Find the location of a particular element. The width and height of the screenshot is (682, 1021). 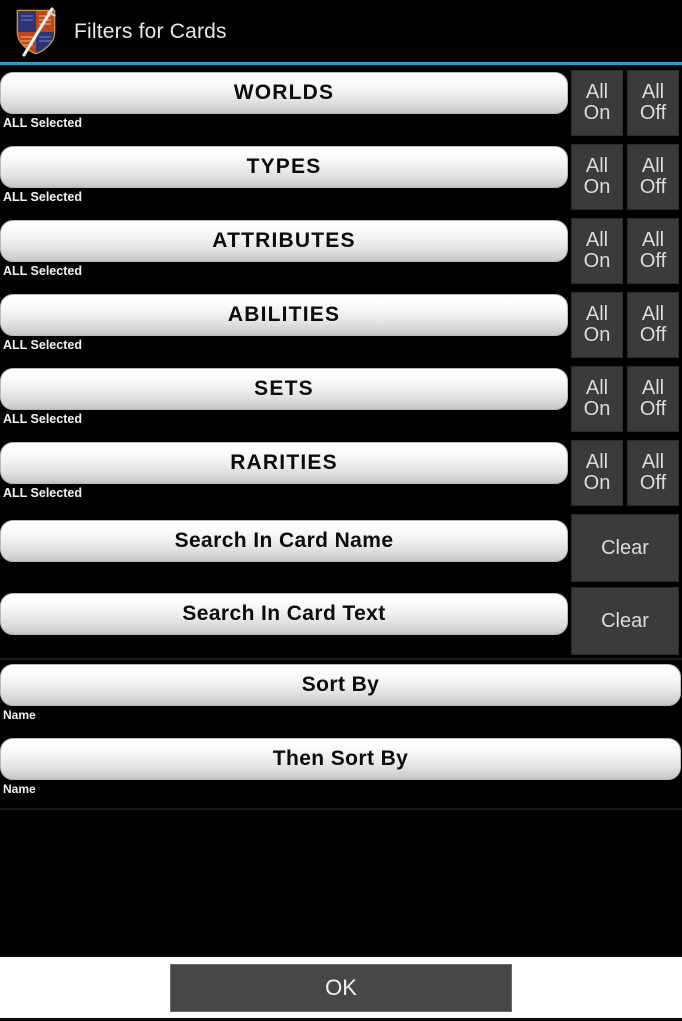

all-off-button-rarities: All Off is located at coordinates (653, 473).